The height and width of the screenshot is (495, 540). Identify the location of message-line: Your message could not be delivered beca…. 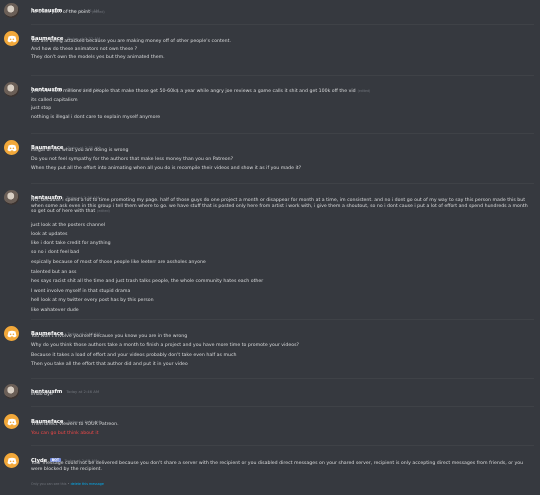
(277, 466).